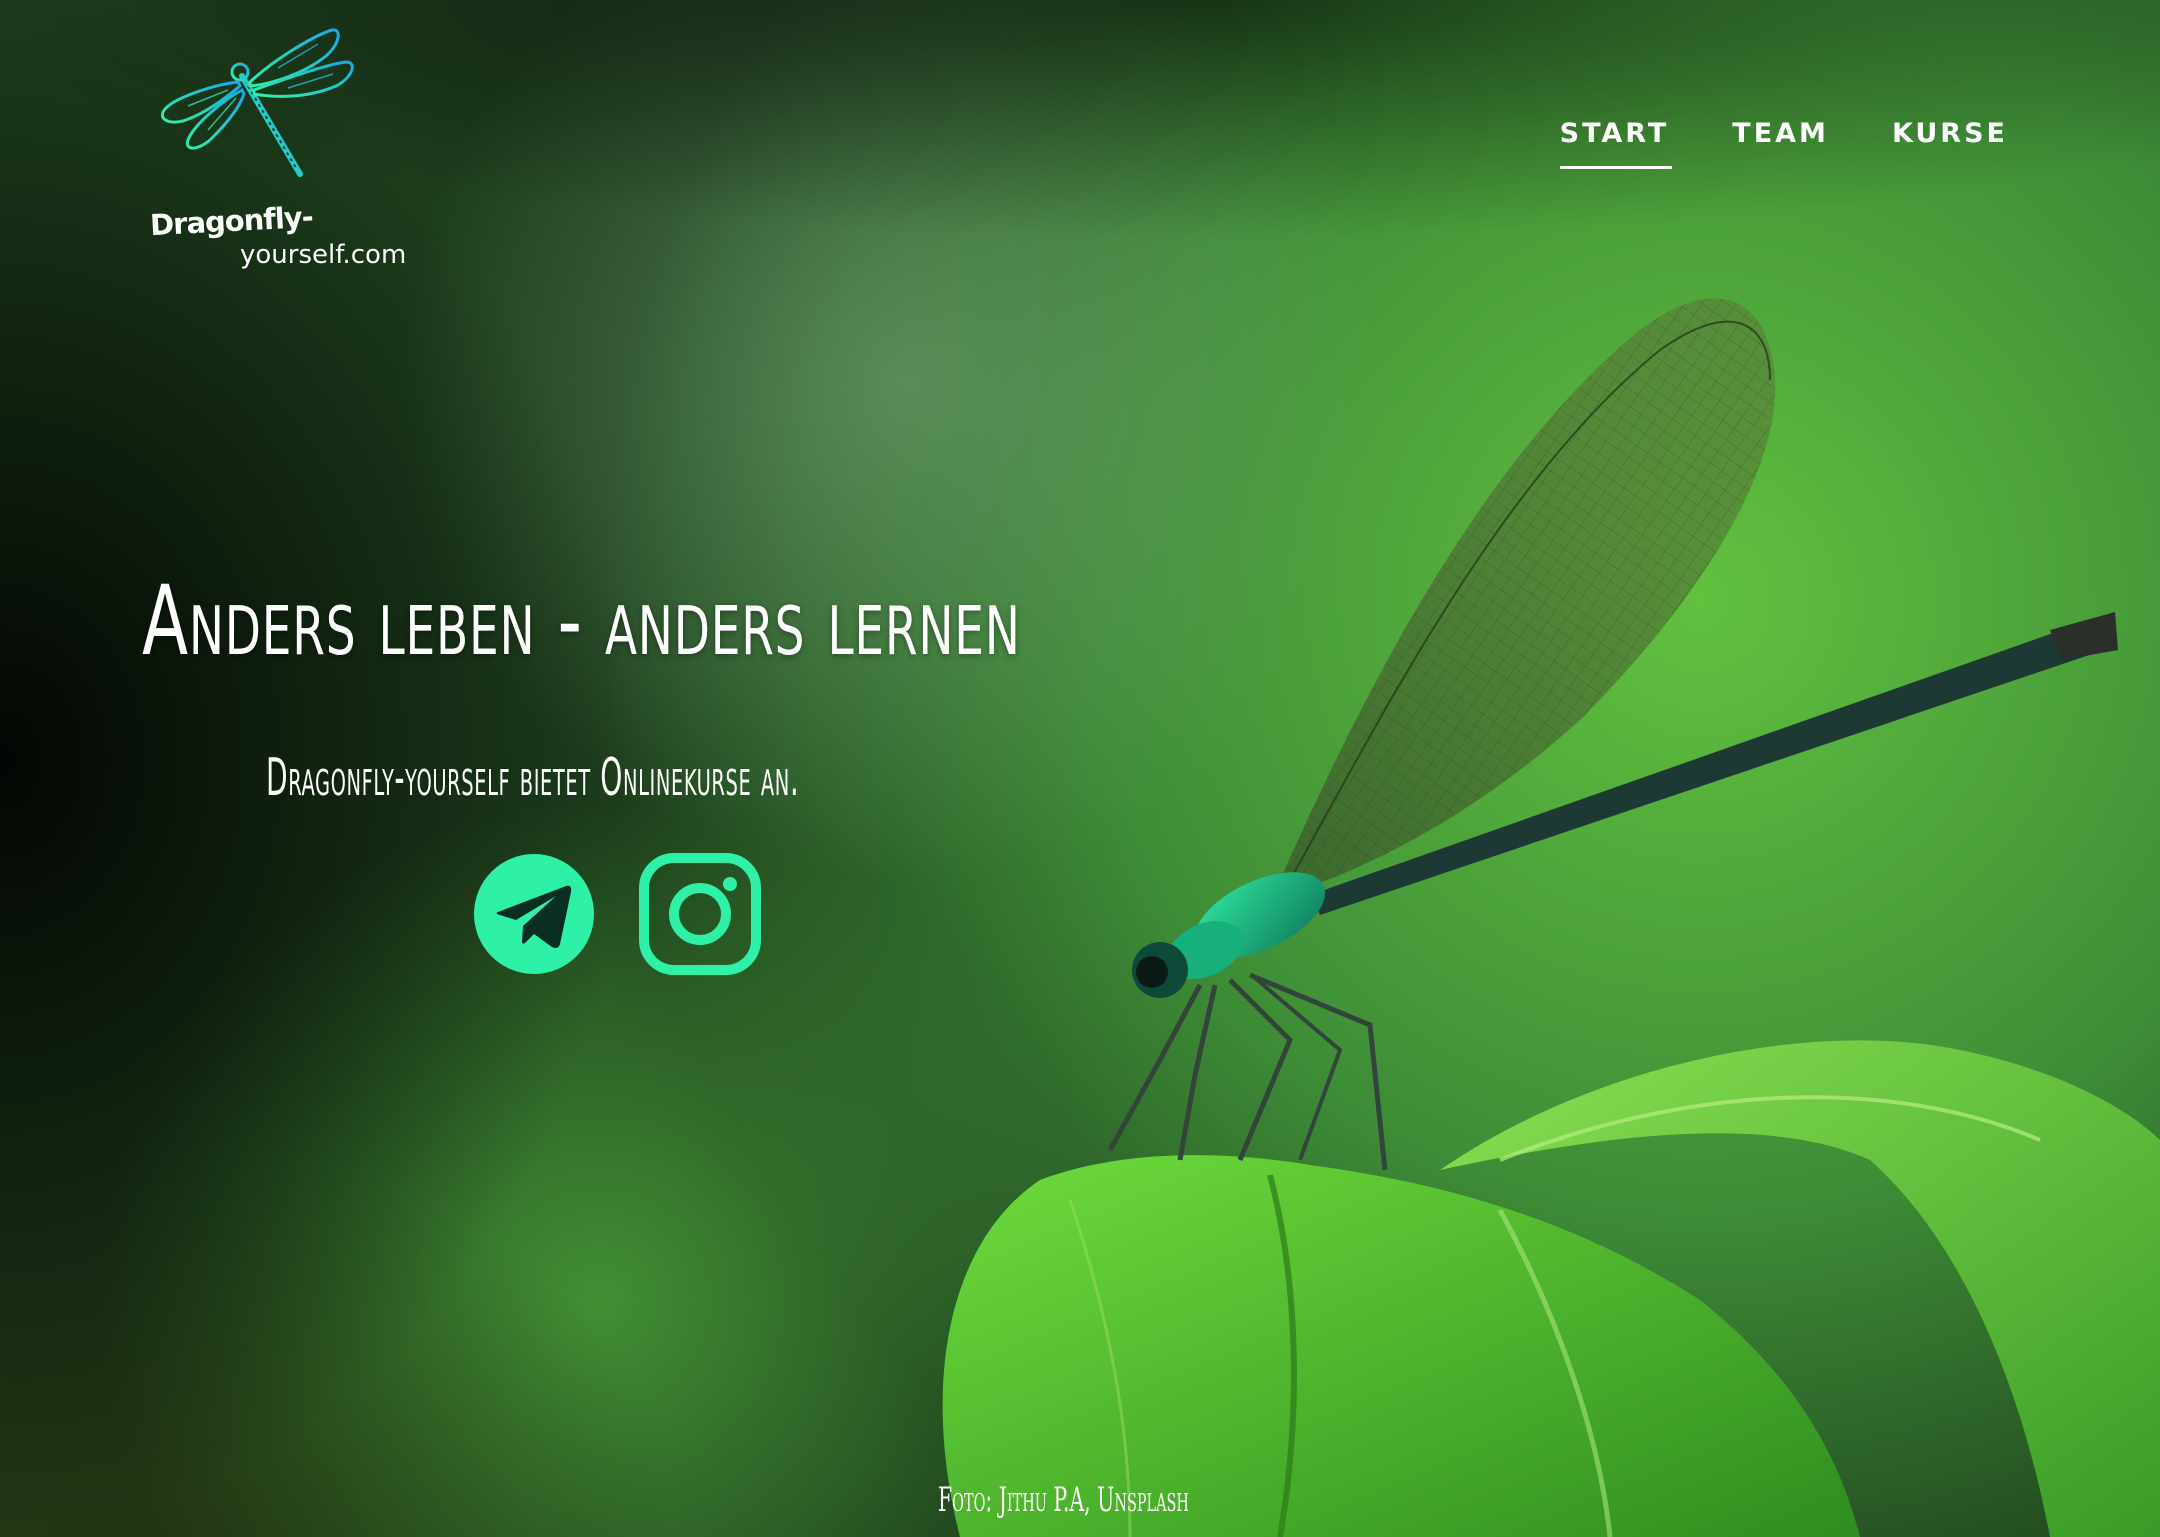 This screenshot has height=1537, width=2160. Describe the element at coordinates (257, 102) in the screenshot. I see `dragonfly-logo-icon` at that location.